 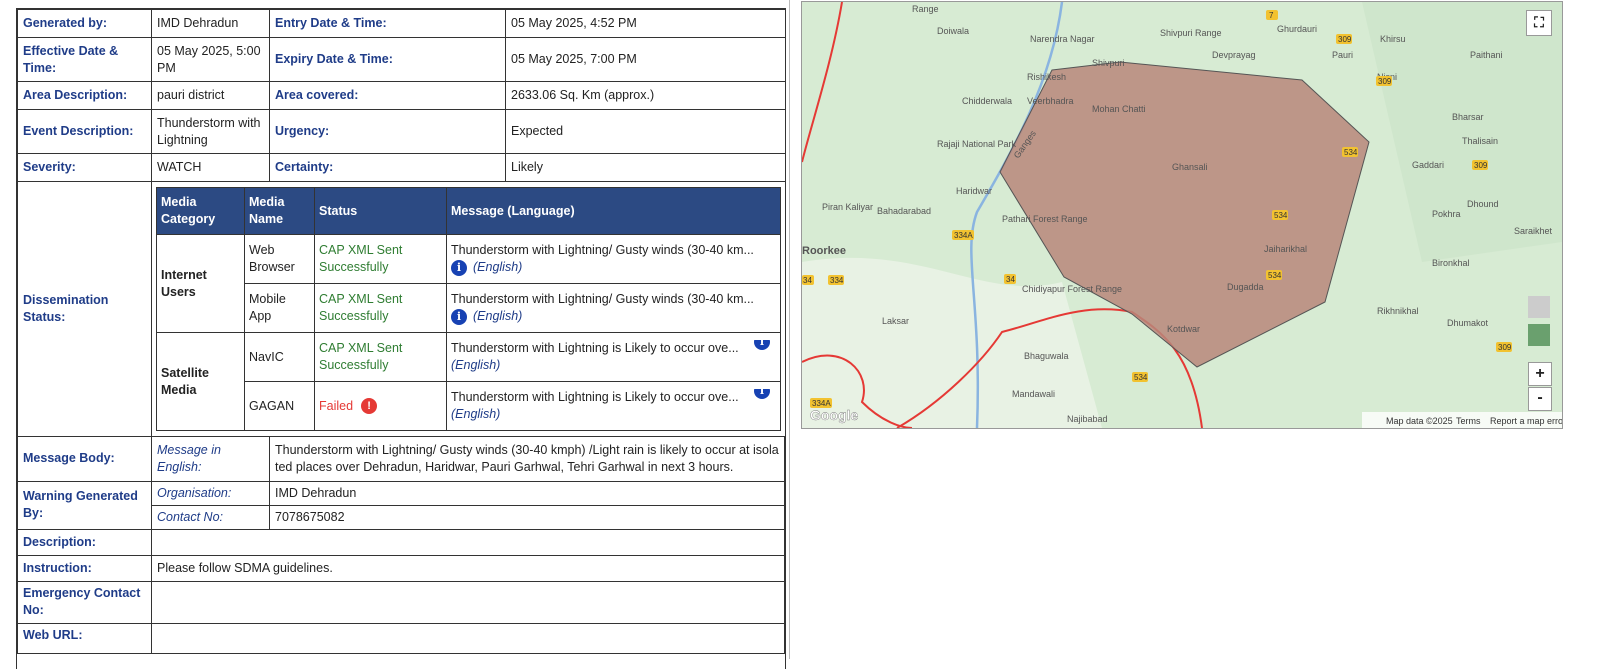 I want to click on map-layers-icon, so click(x=1539, y=335).